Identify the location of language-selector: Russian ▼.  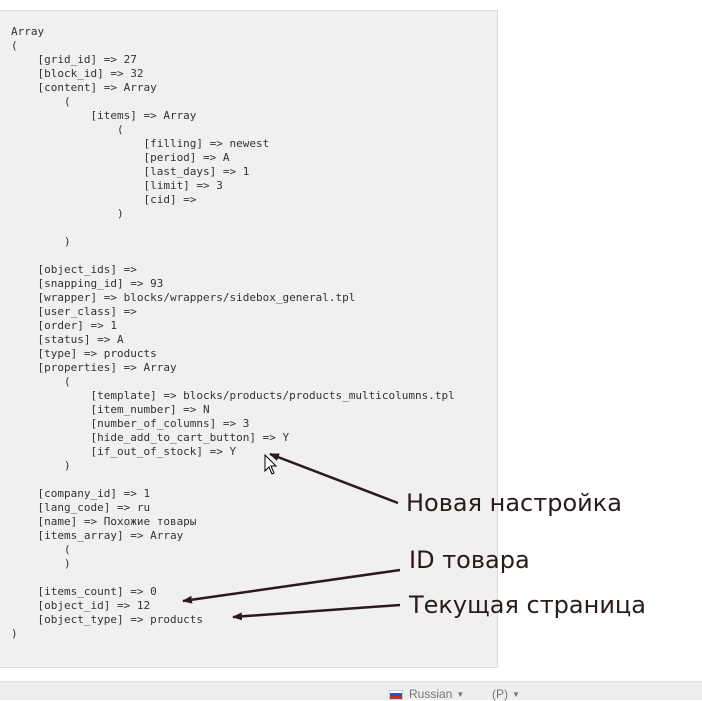
(426, 694).